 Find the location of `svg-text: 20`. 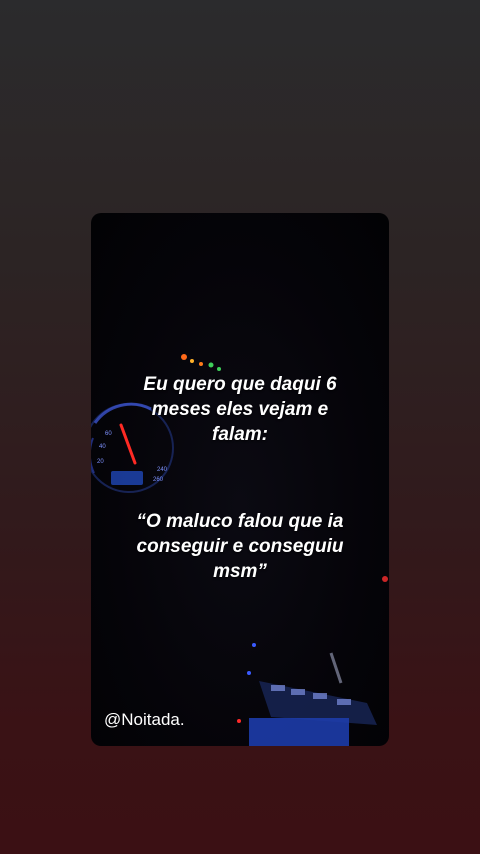

svg-text: 20 is located at coordinates (100, 462).